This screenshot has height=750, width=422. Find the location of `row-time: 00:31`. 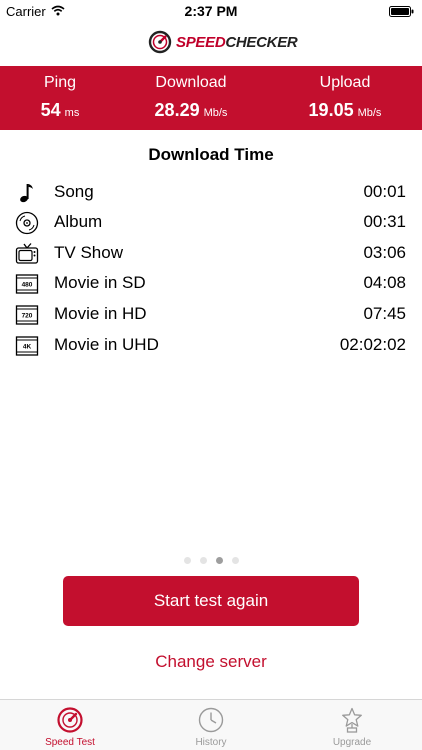

row-time: 00:31 is located at coordinates (384, 221).